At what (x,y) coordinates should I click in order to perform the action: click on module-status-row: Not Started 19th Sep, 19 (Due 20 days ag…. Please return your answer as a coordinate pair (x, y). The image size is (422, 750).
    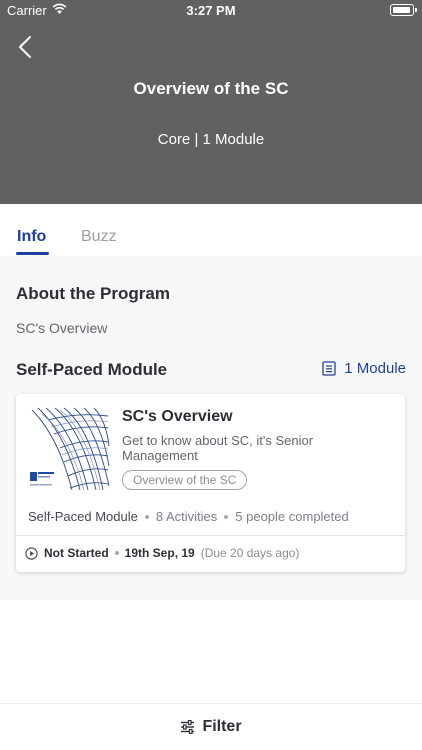
    Looking at the image, I should click on (162, 553).